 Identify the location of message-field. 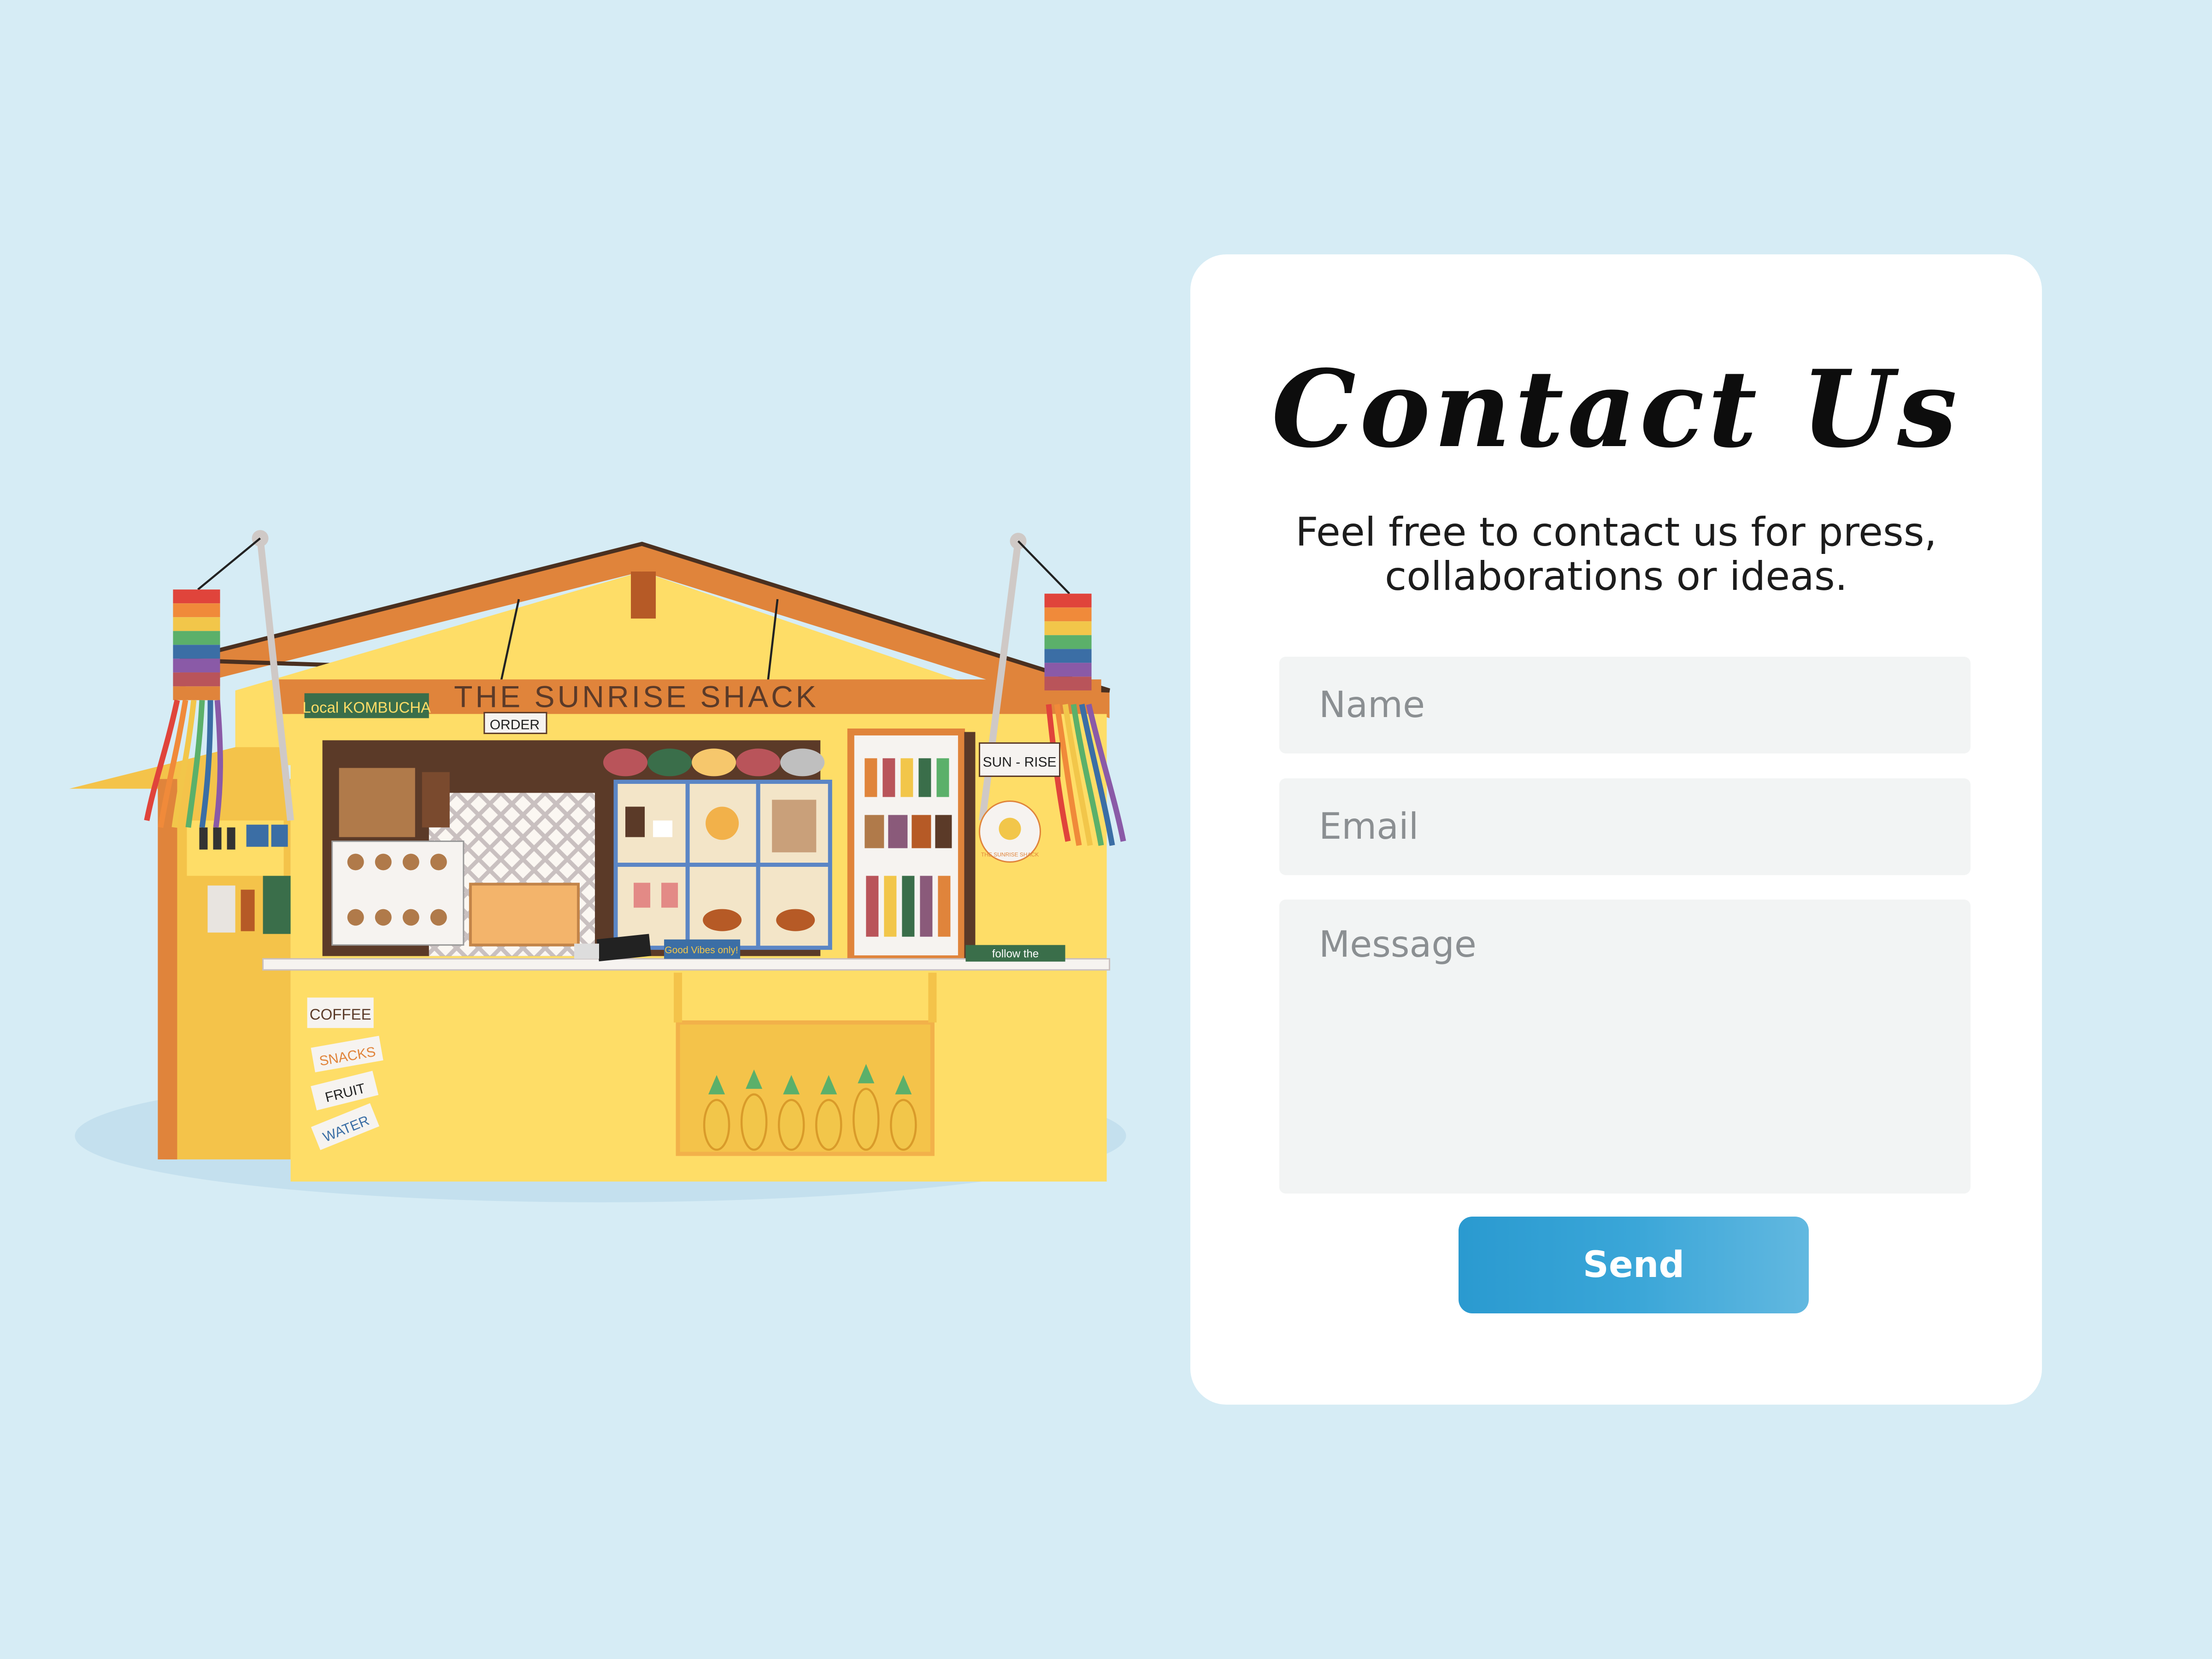
(1625, 1047).